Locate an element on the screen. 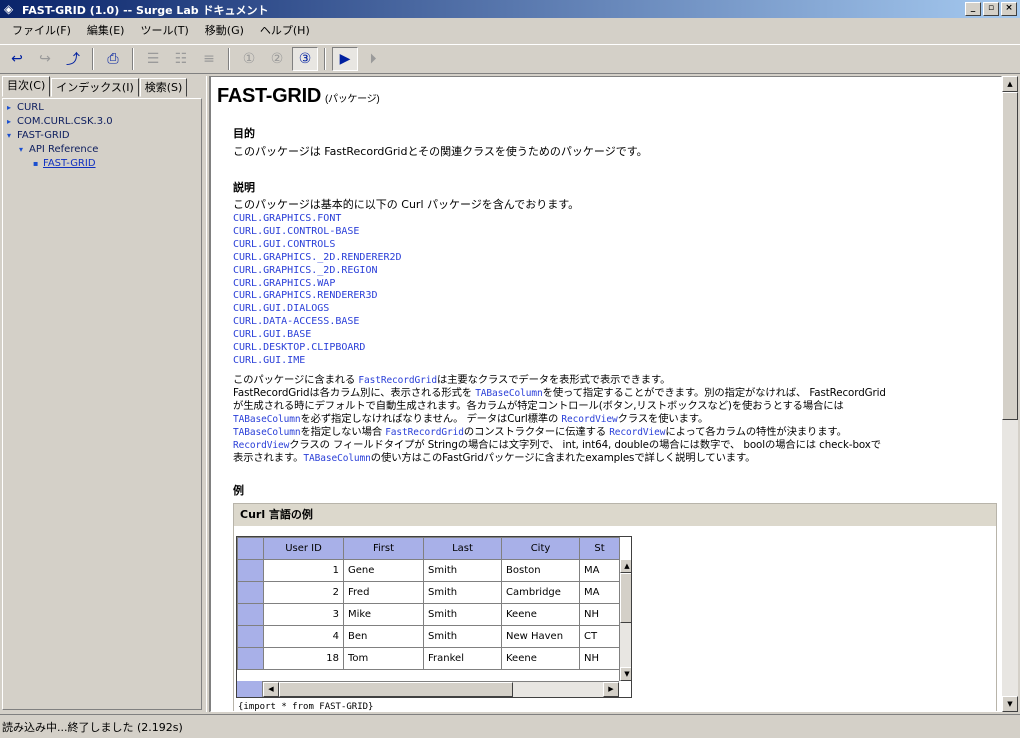  package-link: CURL.GUI.CONTROLS is located at coordinates (317, 245).